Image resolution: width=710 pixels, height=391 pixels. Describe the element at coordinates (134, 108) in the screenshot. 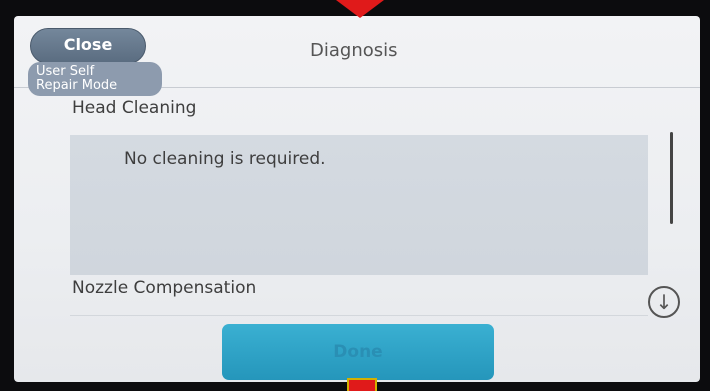

I see `section-head-cleaning-label: Head Cleaning` at that location.